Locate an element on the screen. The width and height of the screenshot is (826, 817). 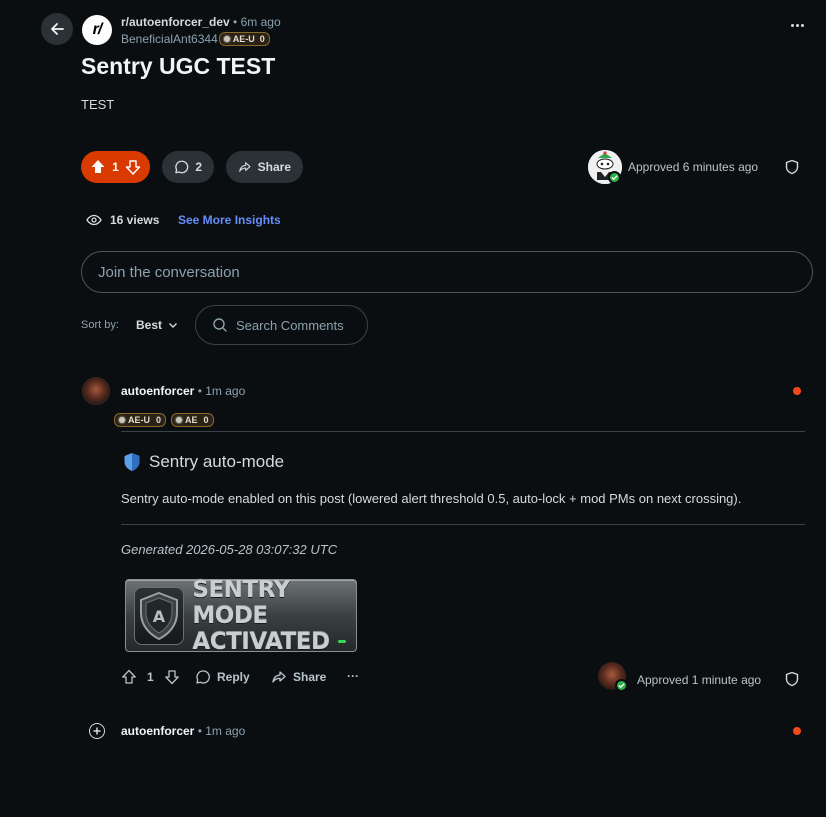
arrow-left-icon is located at coordinates (57, 29).